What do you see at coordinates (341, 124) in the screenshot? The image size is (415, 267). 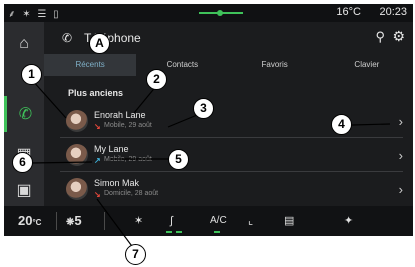 I see `callout-4: 4` at bounding box center [341, 124].